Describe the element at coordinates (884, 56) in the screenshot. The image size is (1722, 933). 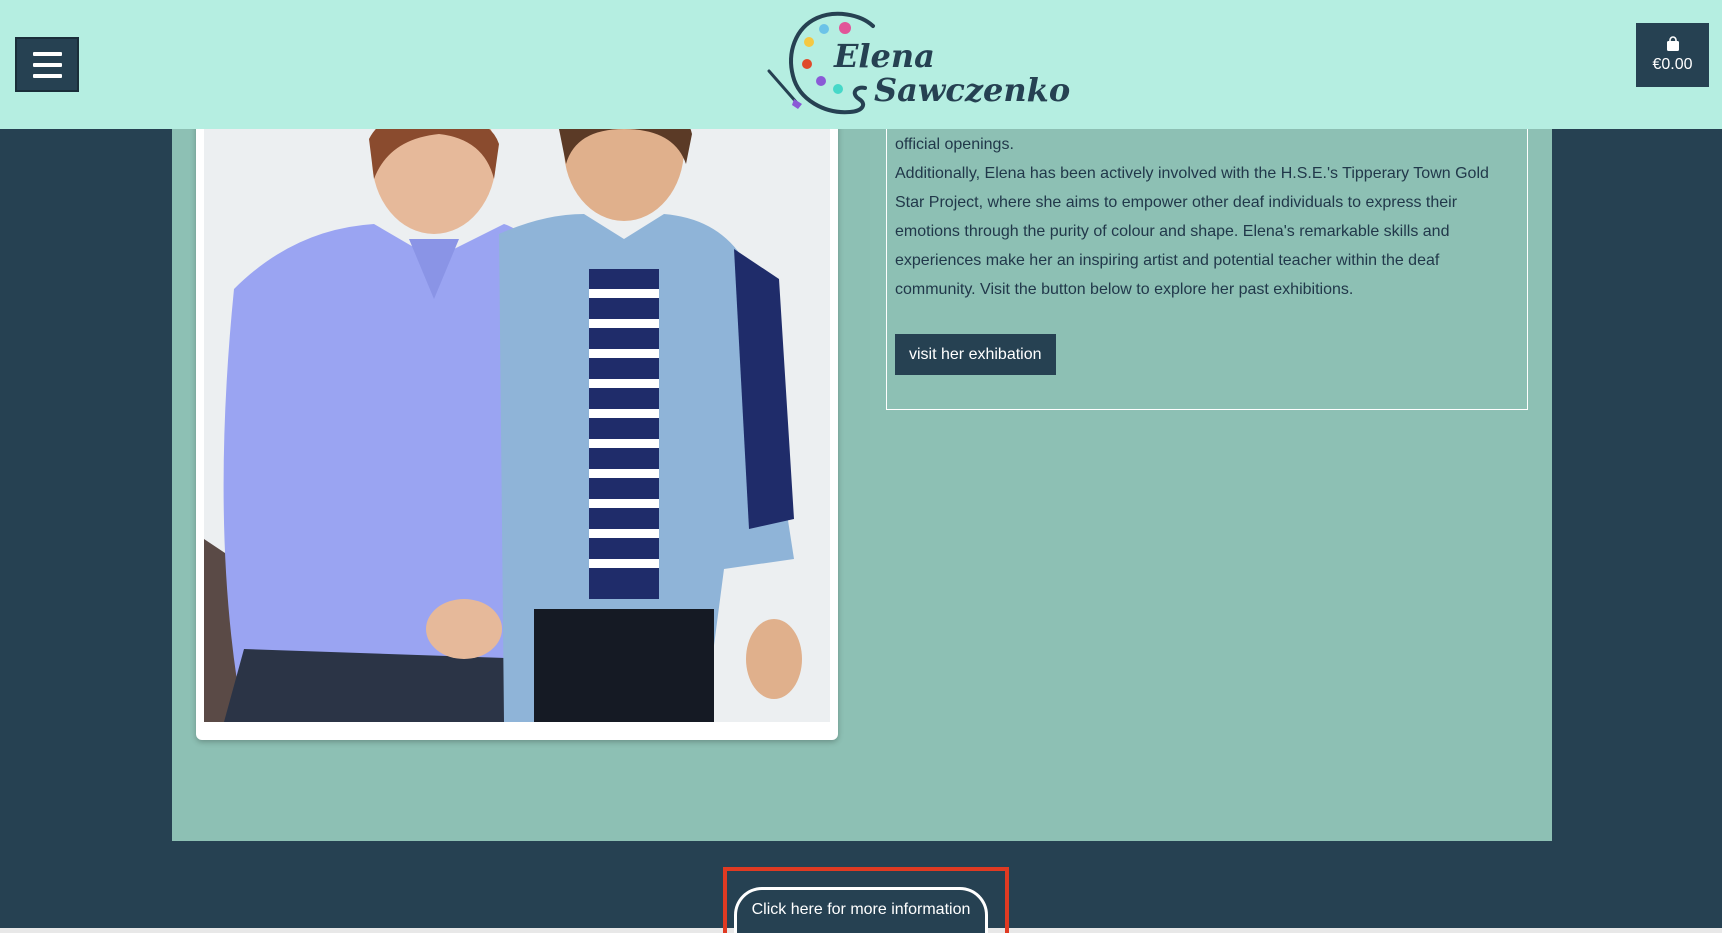
I see `logo-first-name: Elena` at that location.